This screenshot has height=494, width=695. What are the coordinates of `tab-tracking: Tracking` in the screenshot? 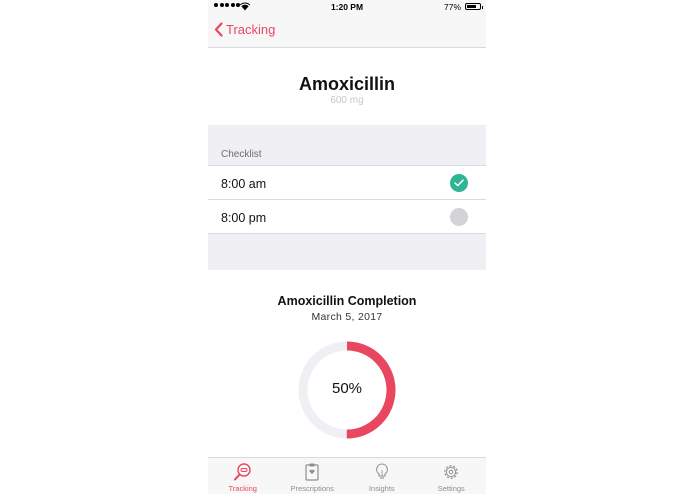 It's located at (243, 476).